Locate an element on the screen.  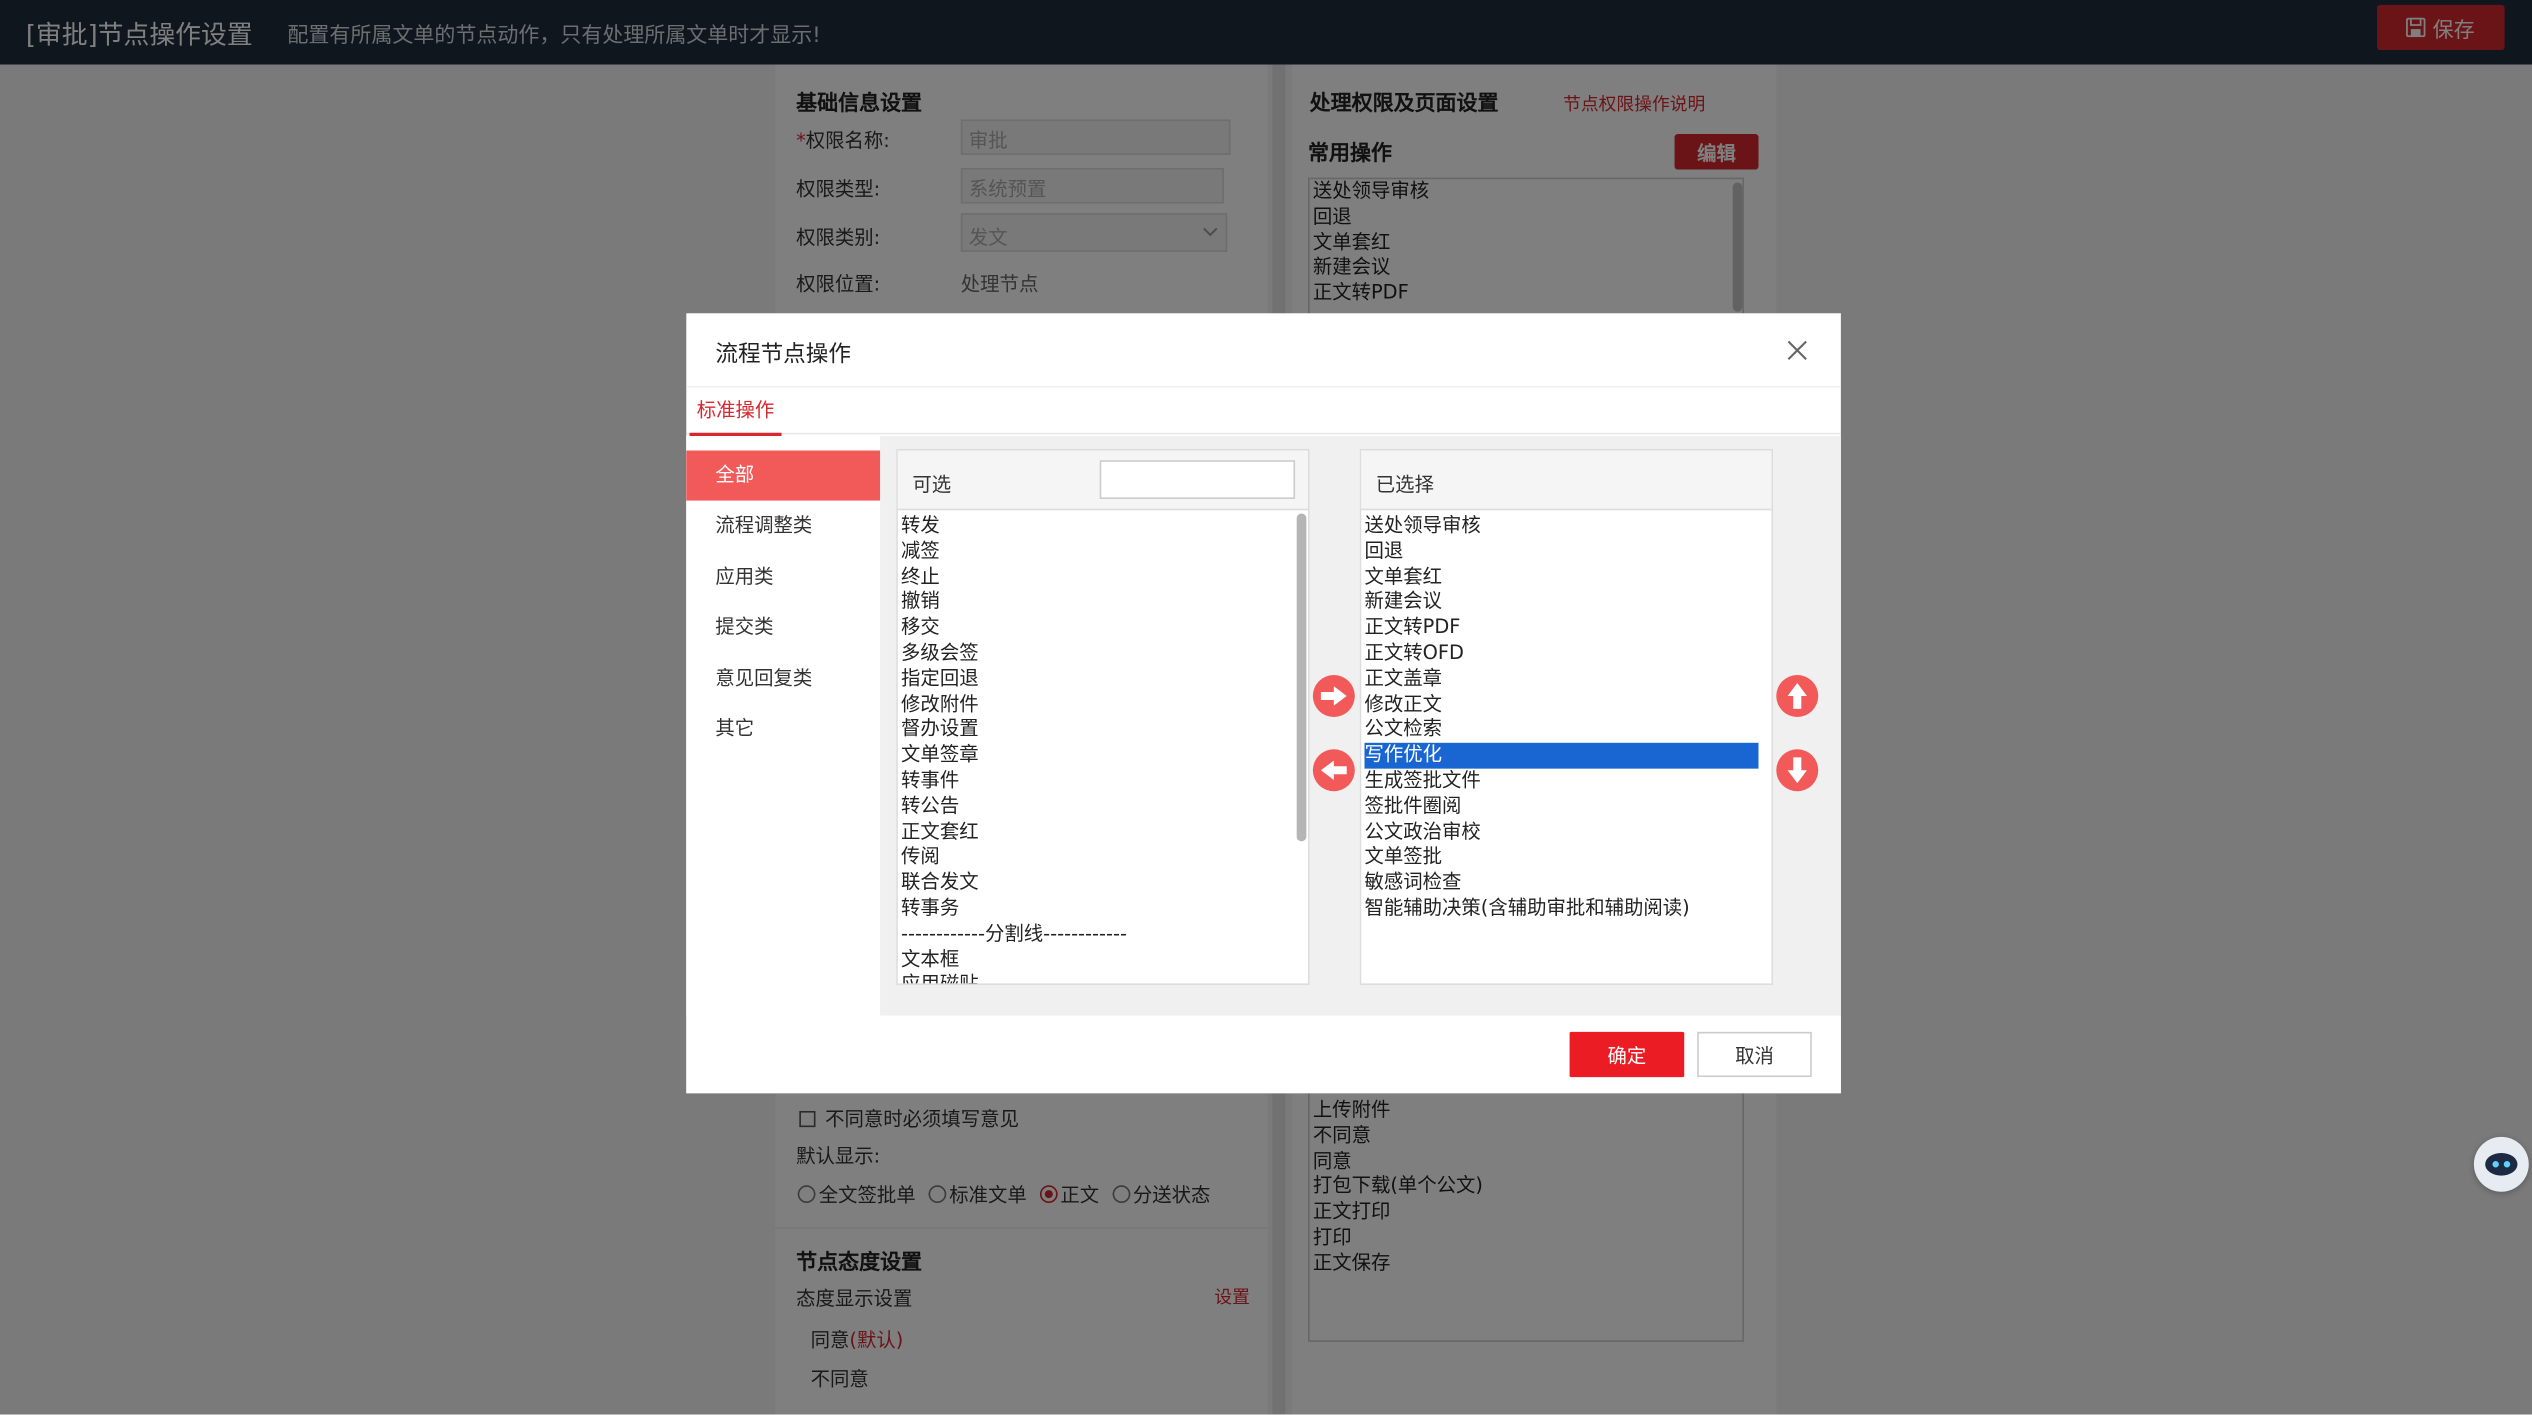
list-item: 正文转PDF is located at coordinates (1562, 629).